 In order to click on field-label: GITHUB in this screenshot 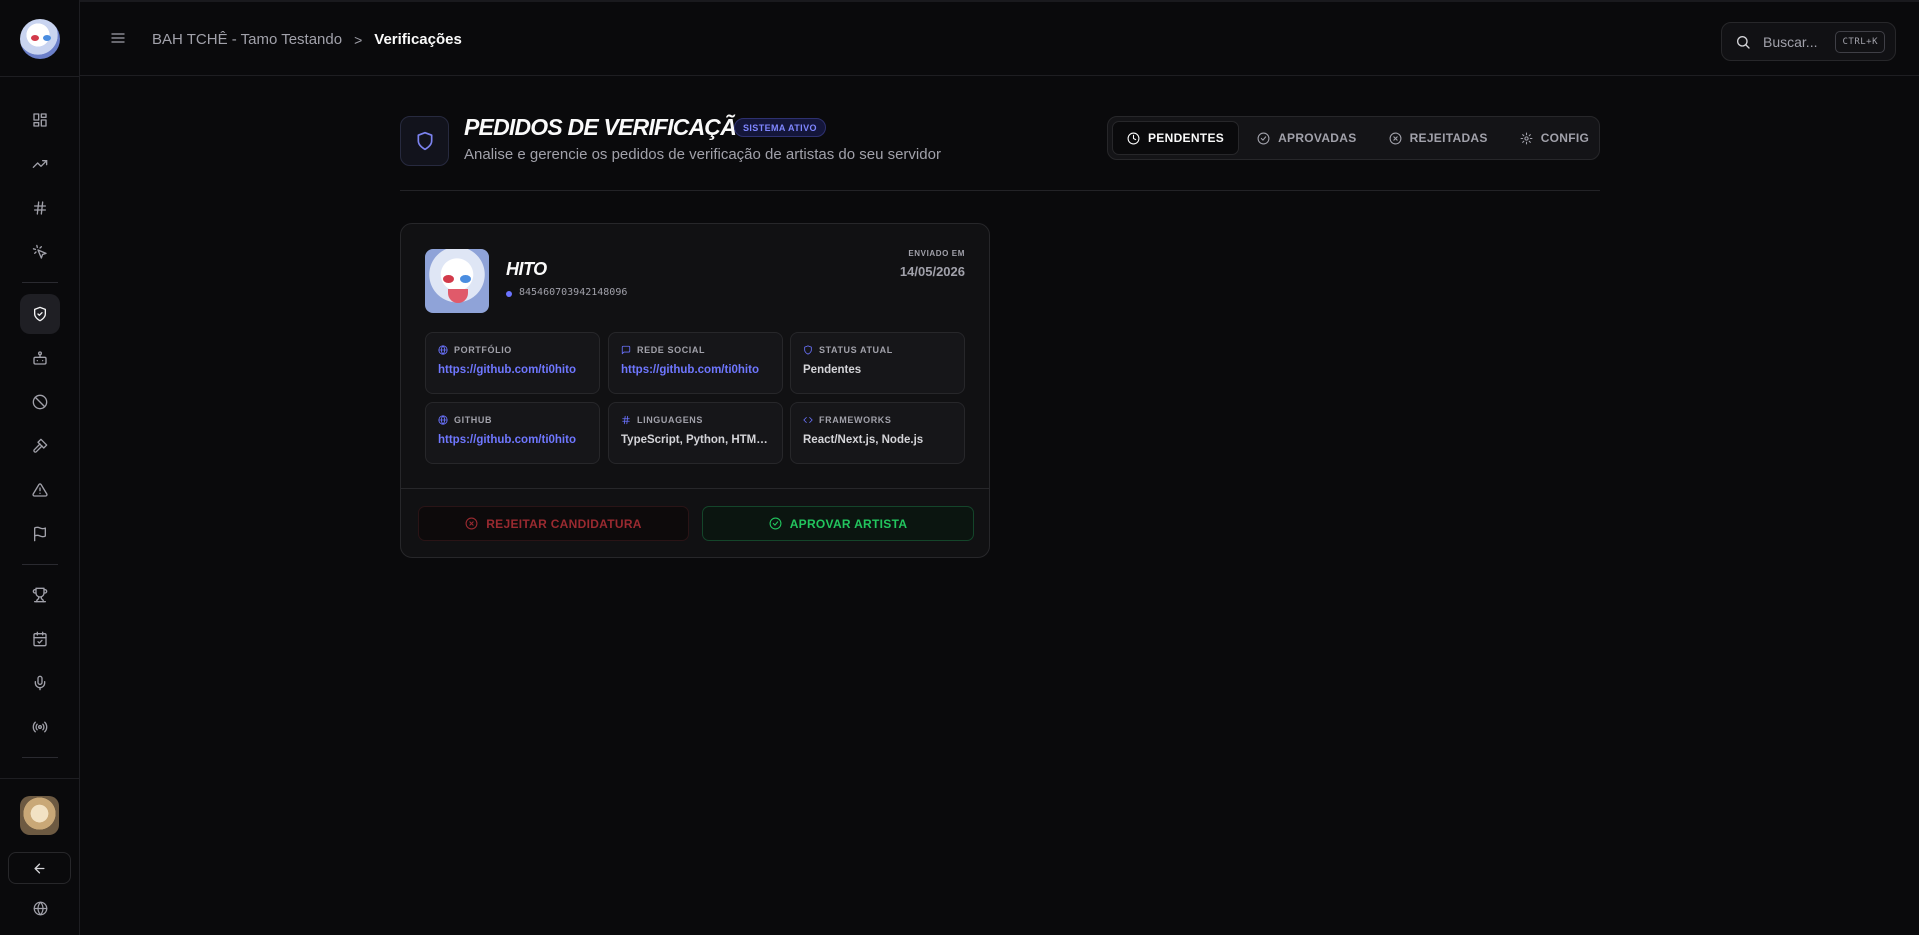, I will do `click(473, 420)`.